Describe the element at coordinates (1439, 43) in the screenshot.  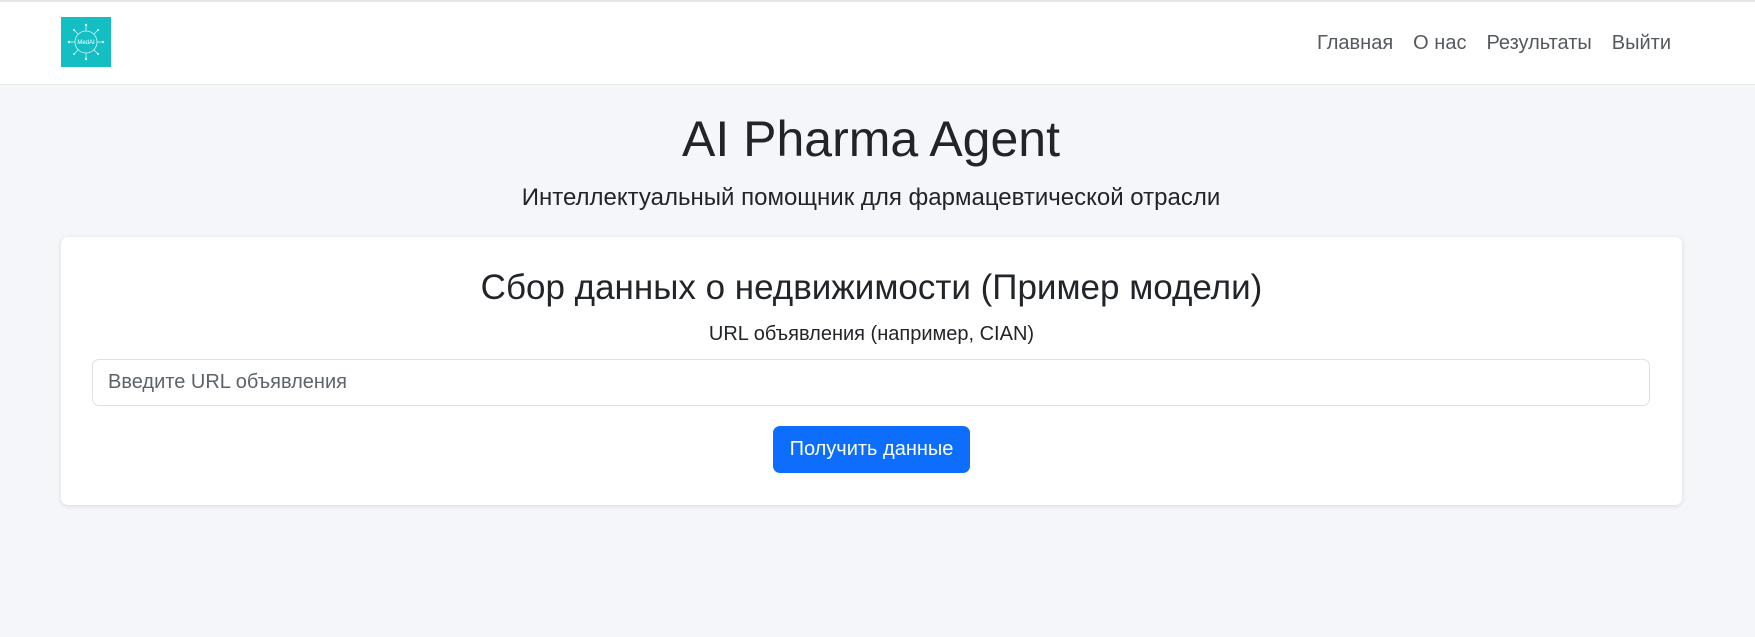
I see `nav-link-about: О нас` at that location.